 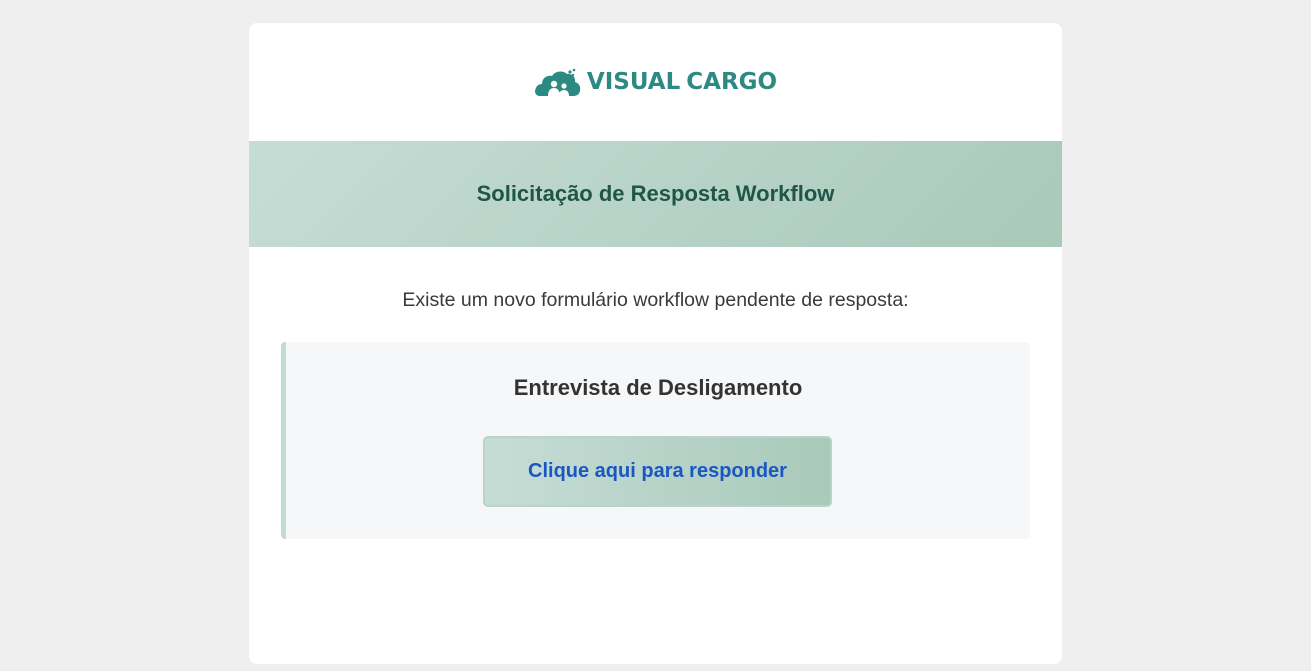 I want to click on logo-word-cargo: CARGO, so click(x=732, y=82).